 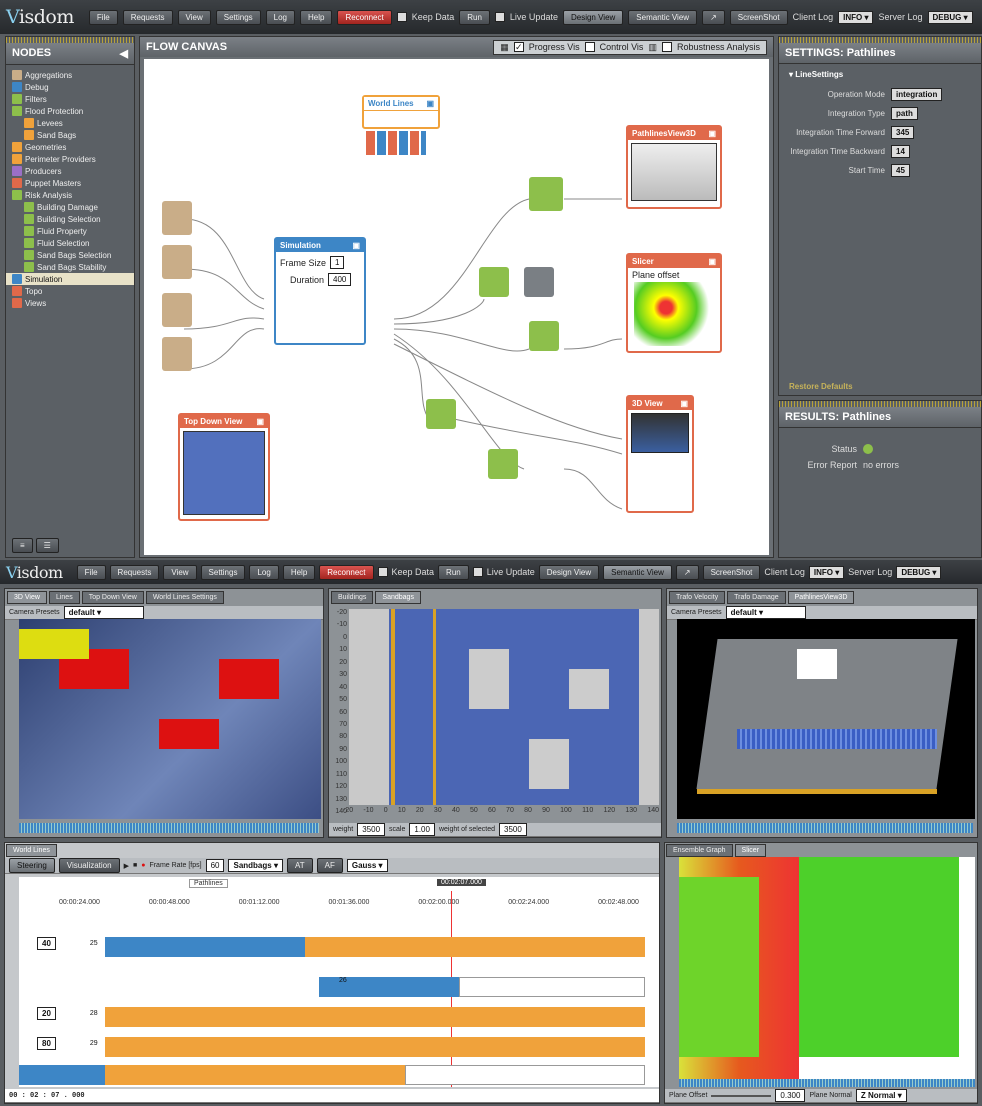 I want to click on lane-25-blue, so click(x=205, y=947).